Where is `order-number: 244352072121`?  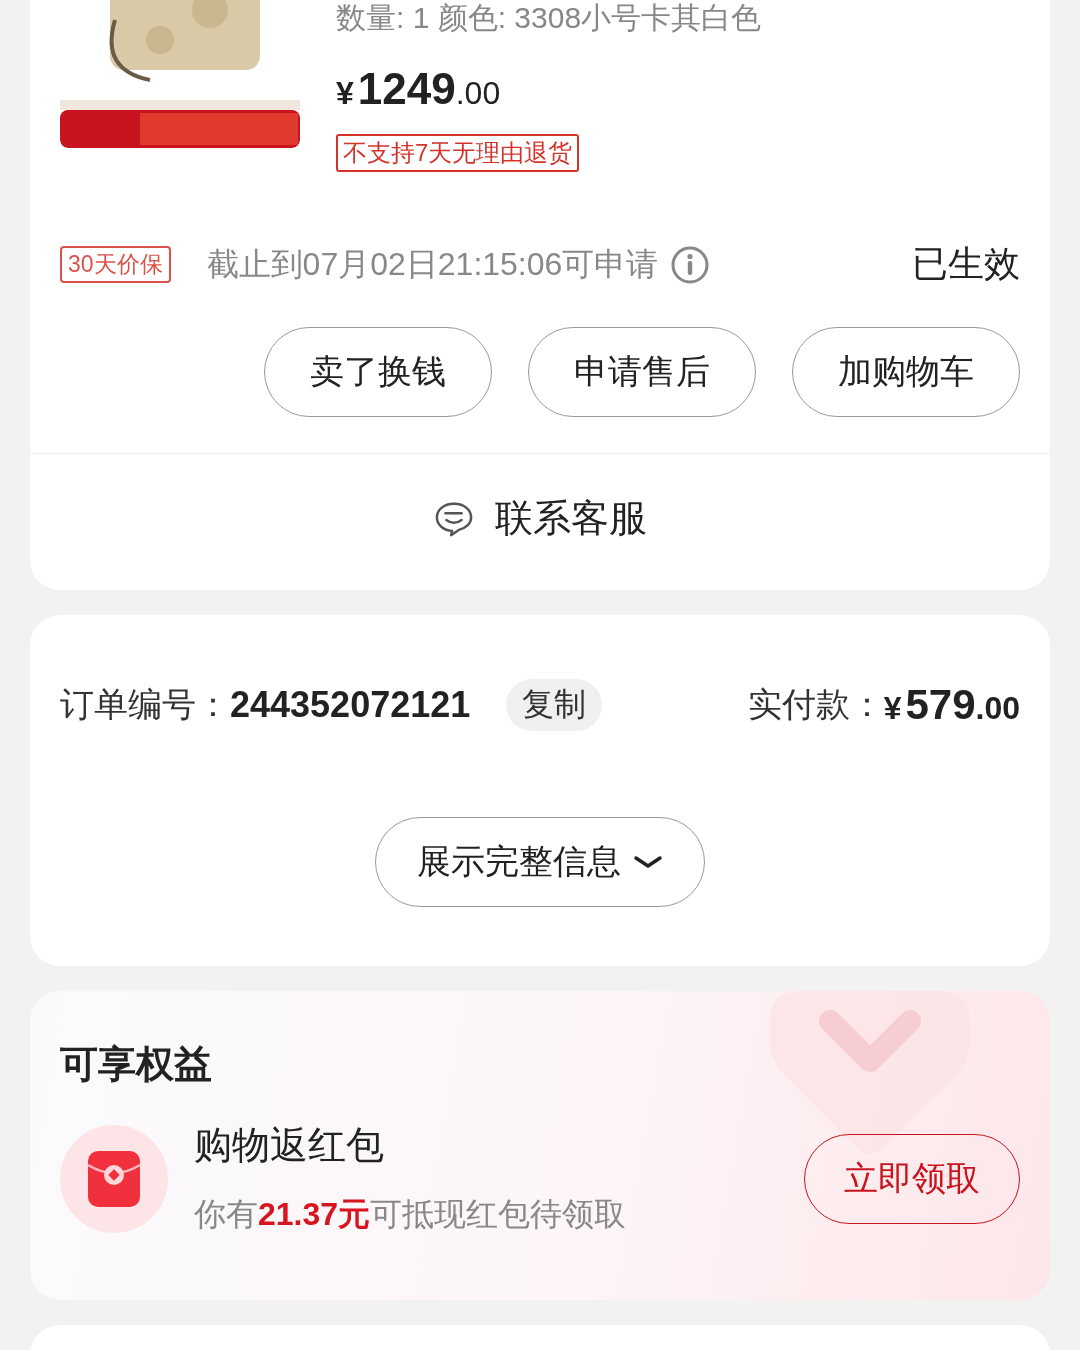 order-number: 244352072121 is located at coordinates (350, 705).